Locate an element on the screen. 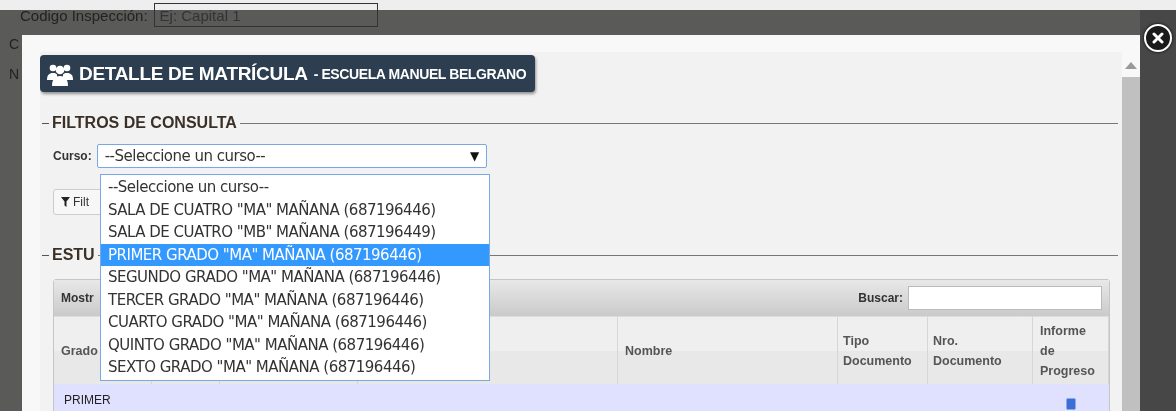 This screenshot has height=411, width=1176. school-name: - ESCUELA MANUEL BELGRANO is located at coordinates (420, 73).